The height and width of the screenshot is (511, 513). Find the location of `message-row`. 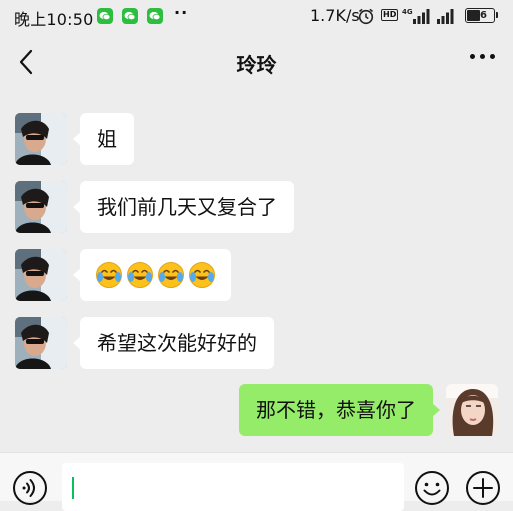

message-row is located at coordinates (256, 275).